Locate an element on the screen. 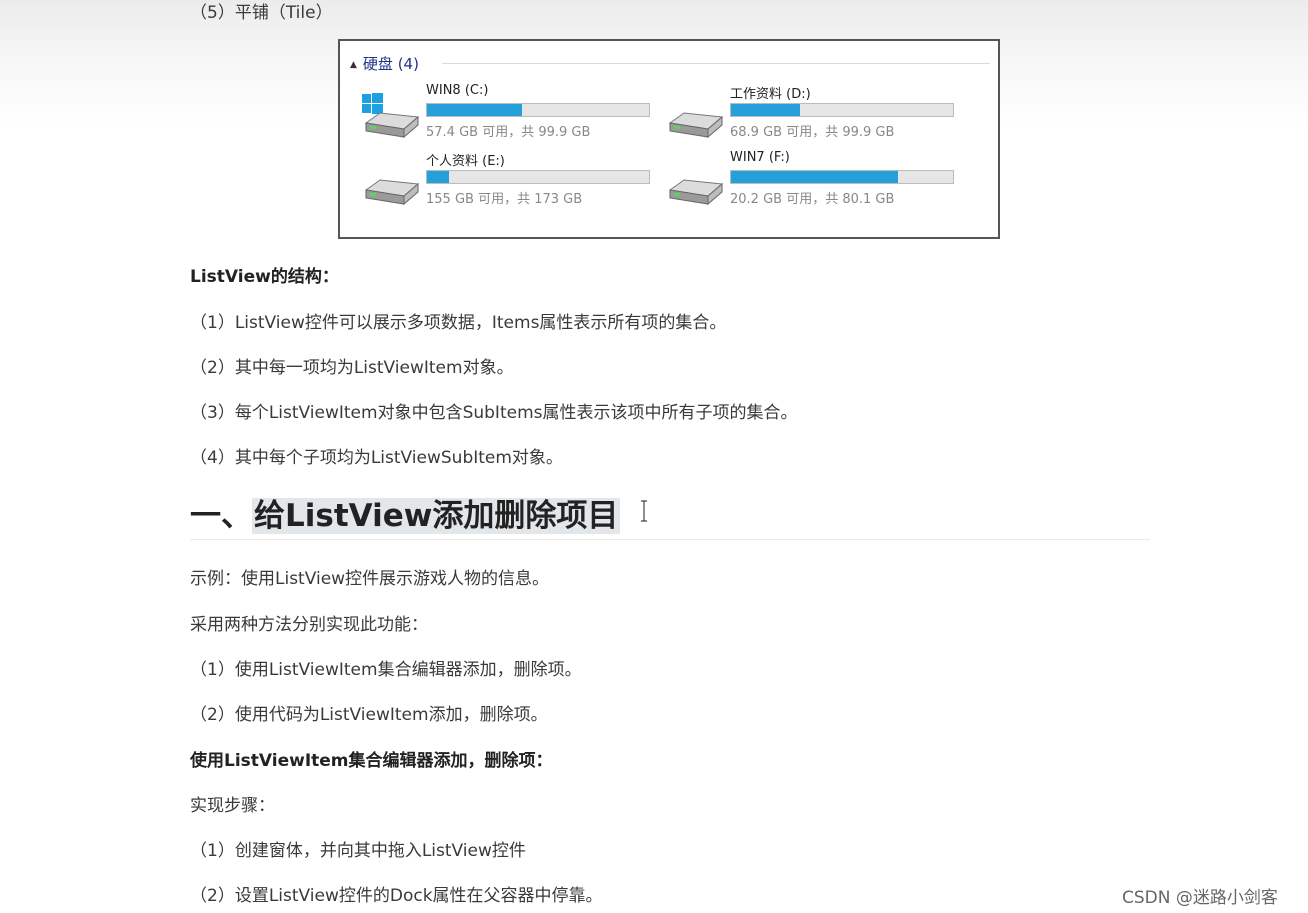  csdn-watermark: CSDN @迷路小剑客 is located at coordinates (1200, 898).